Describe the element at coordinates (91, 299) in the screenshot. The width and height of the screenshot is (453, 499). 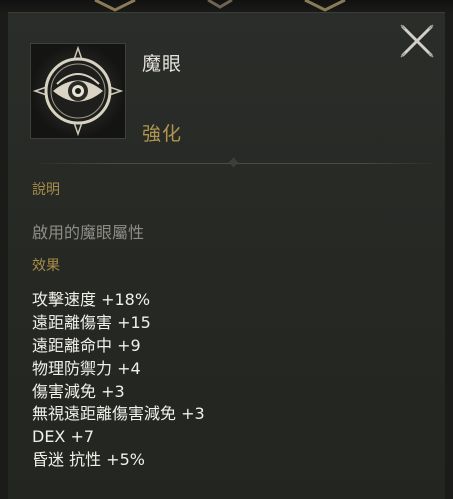
I see `stat-line: 攻擊速度 +18%` at that location.